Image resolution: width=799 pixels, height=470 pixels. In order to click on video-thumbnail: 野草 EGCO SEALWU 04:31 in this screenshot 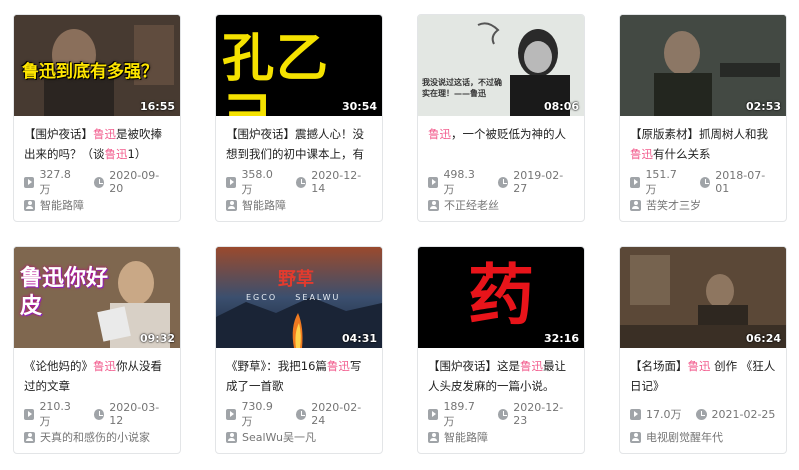, I will do `click(299, 297)`.